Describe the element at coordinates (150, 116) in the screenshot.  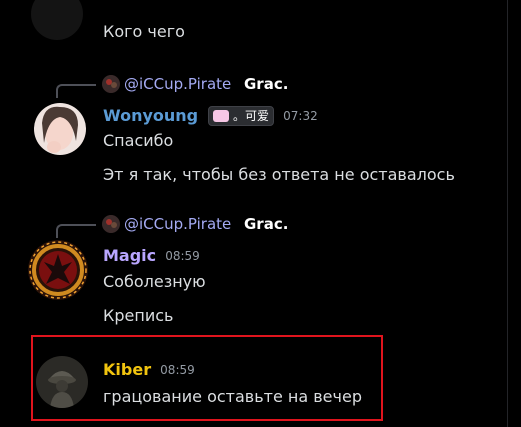
I see `username: Wonyoung` at that location.